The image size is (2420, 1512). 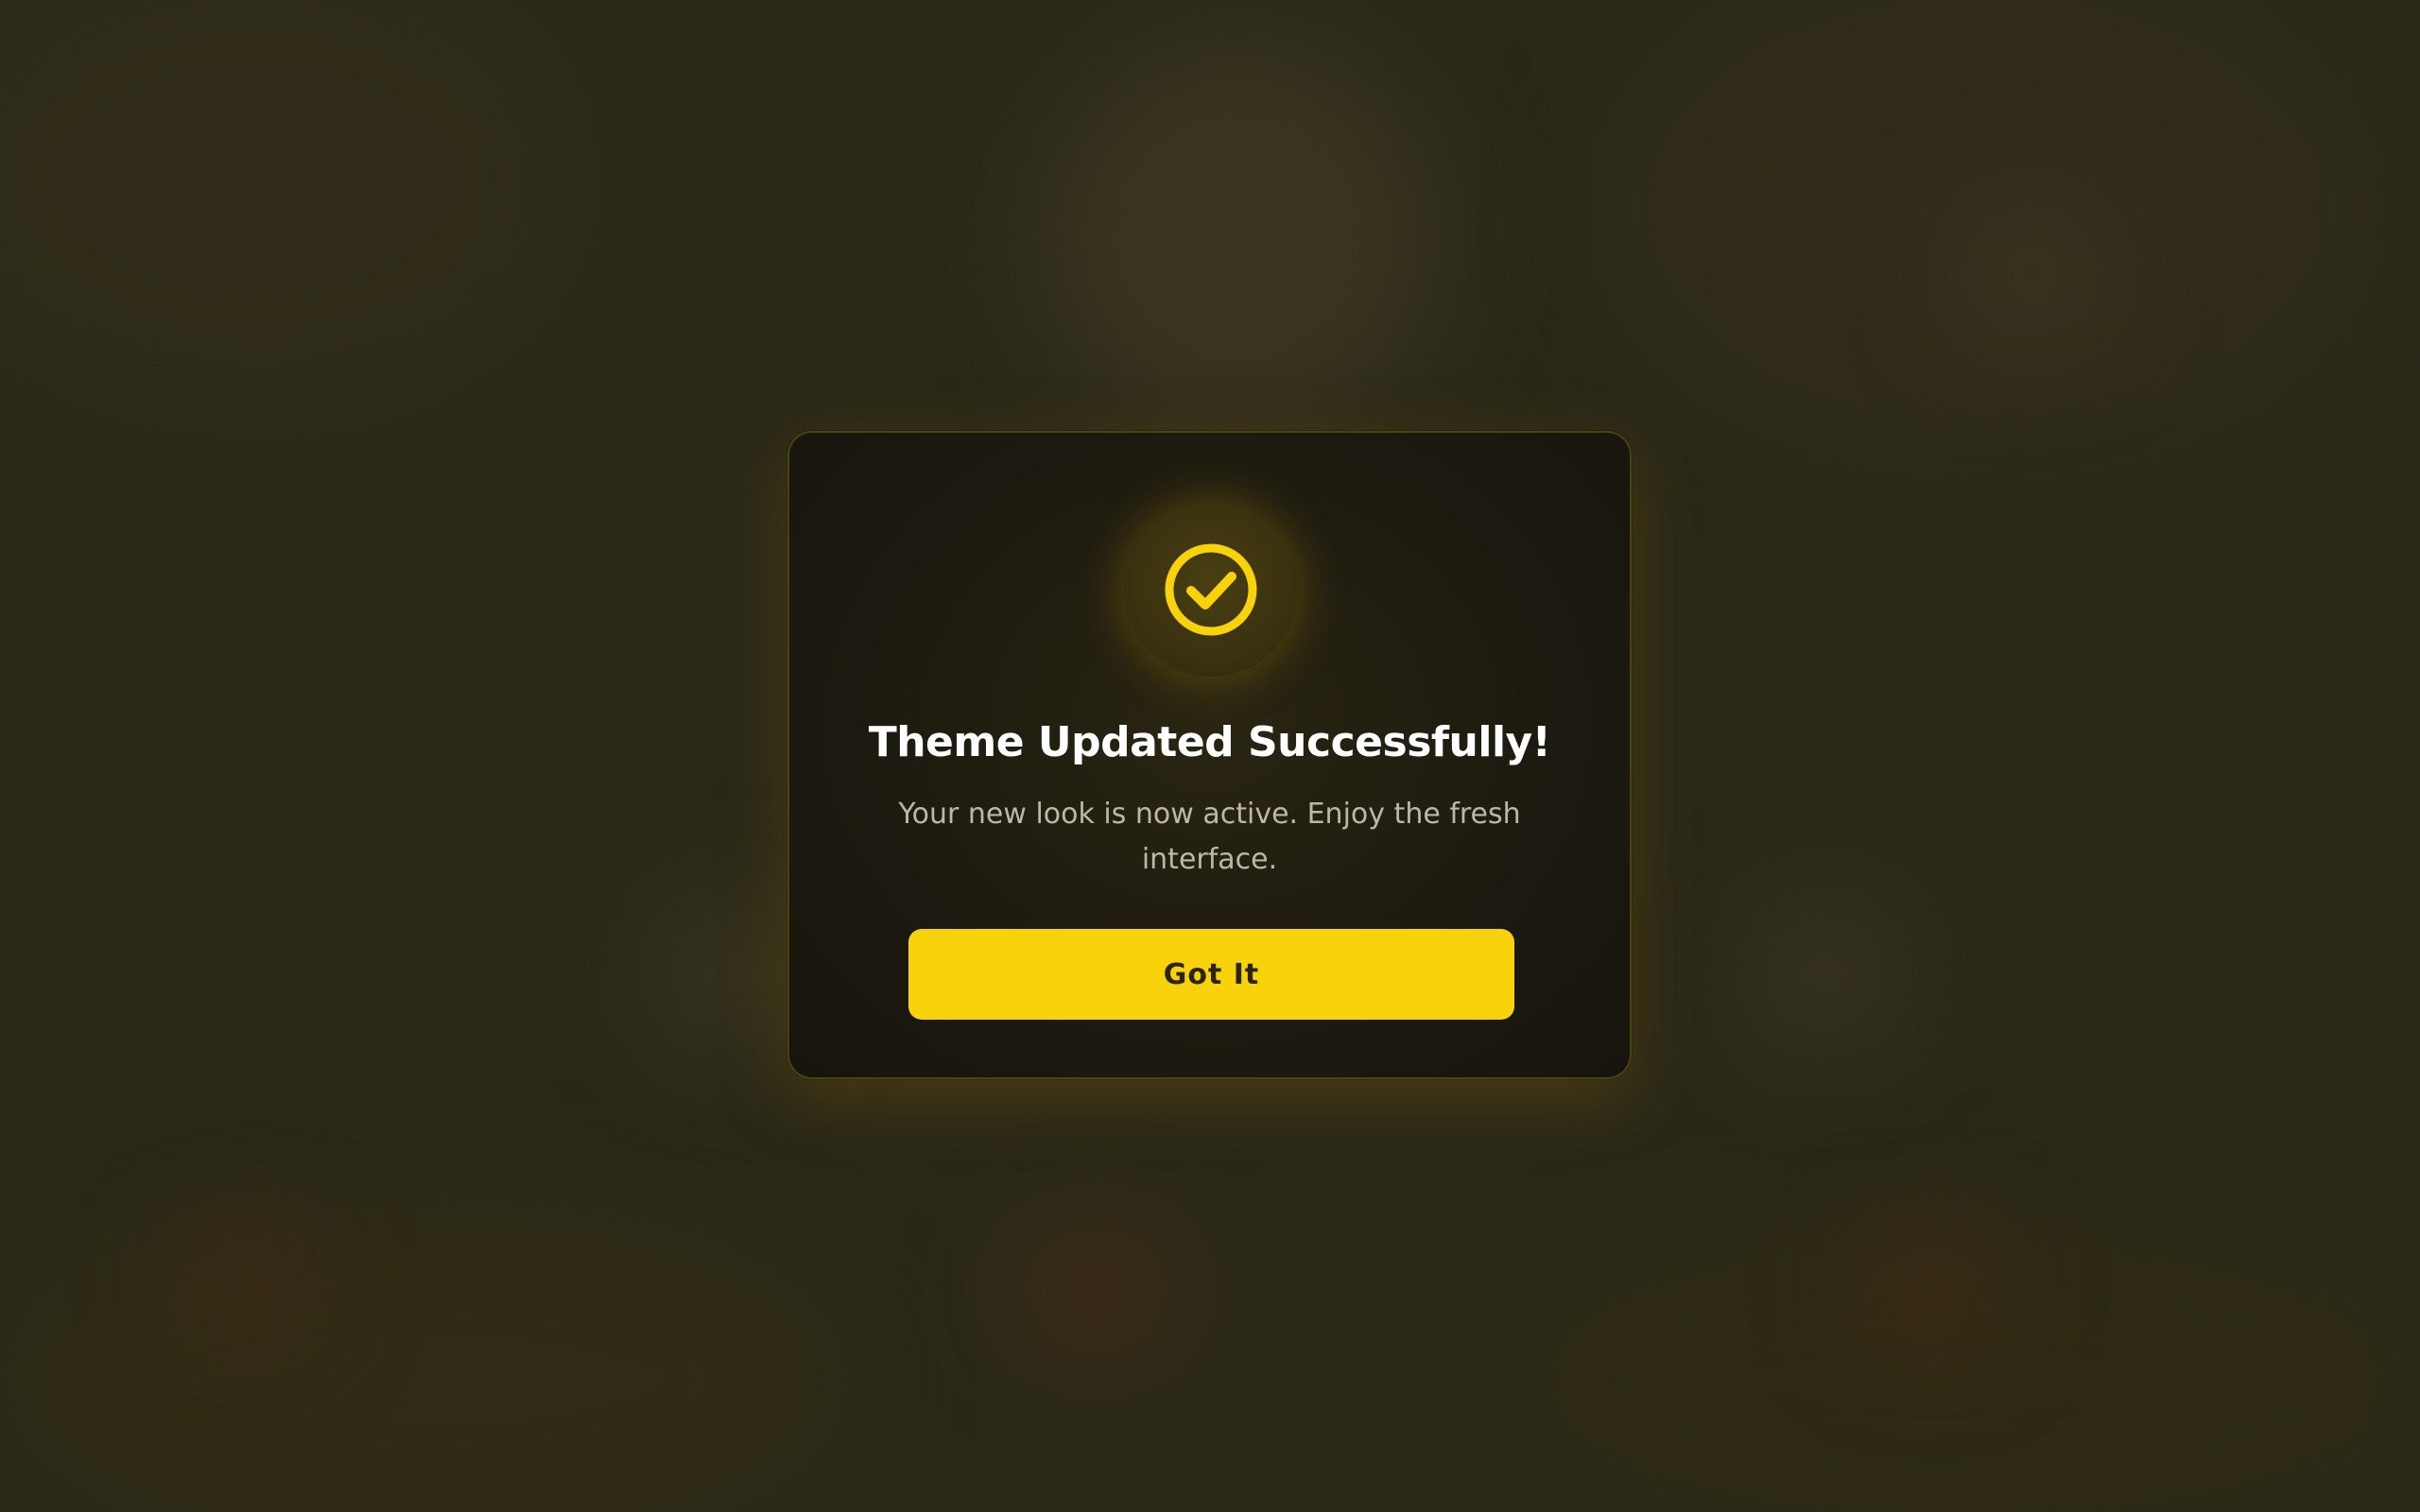 What do you see at coordinates (1210, 742) in the screenshot?
I see `dialog-title: Theme Updated Successfully!` at bounding box center [1210, 742].